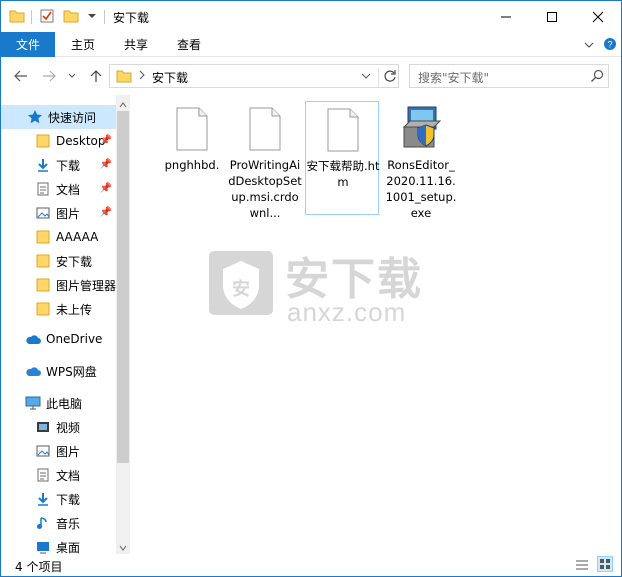 Image resolution: width=622 pixels, height=577 pixels. I want to click on nav-folder-picture-manager: 图片管理器, so click(58, 285).